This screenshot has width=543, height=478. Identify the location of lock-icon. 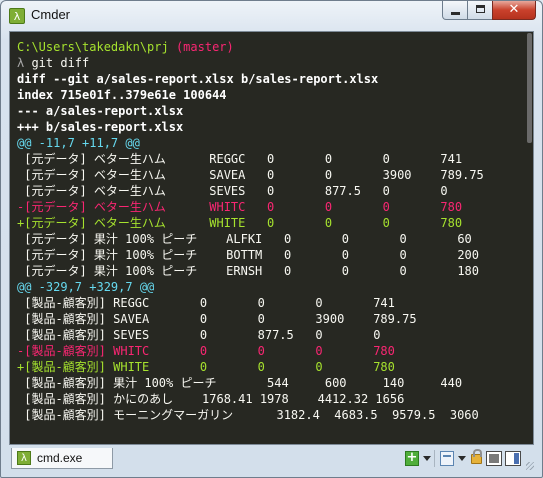
(476, 456).